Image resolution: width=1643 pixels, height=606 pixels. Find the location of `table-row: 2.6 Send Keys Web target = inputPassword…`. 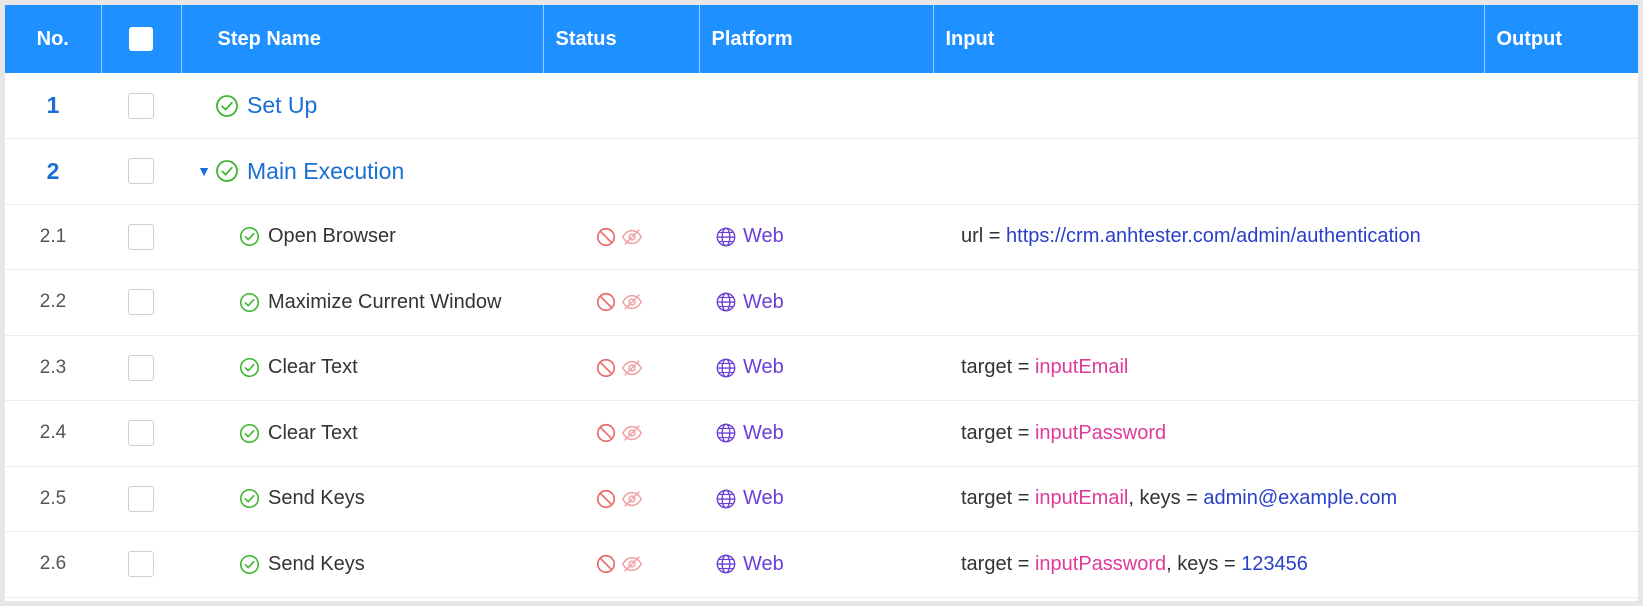

table-row: 2.6 Send Keys Web target = inputPassword… is located at coordinates (821, 565).